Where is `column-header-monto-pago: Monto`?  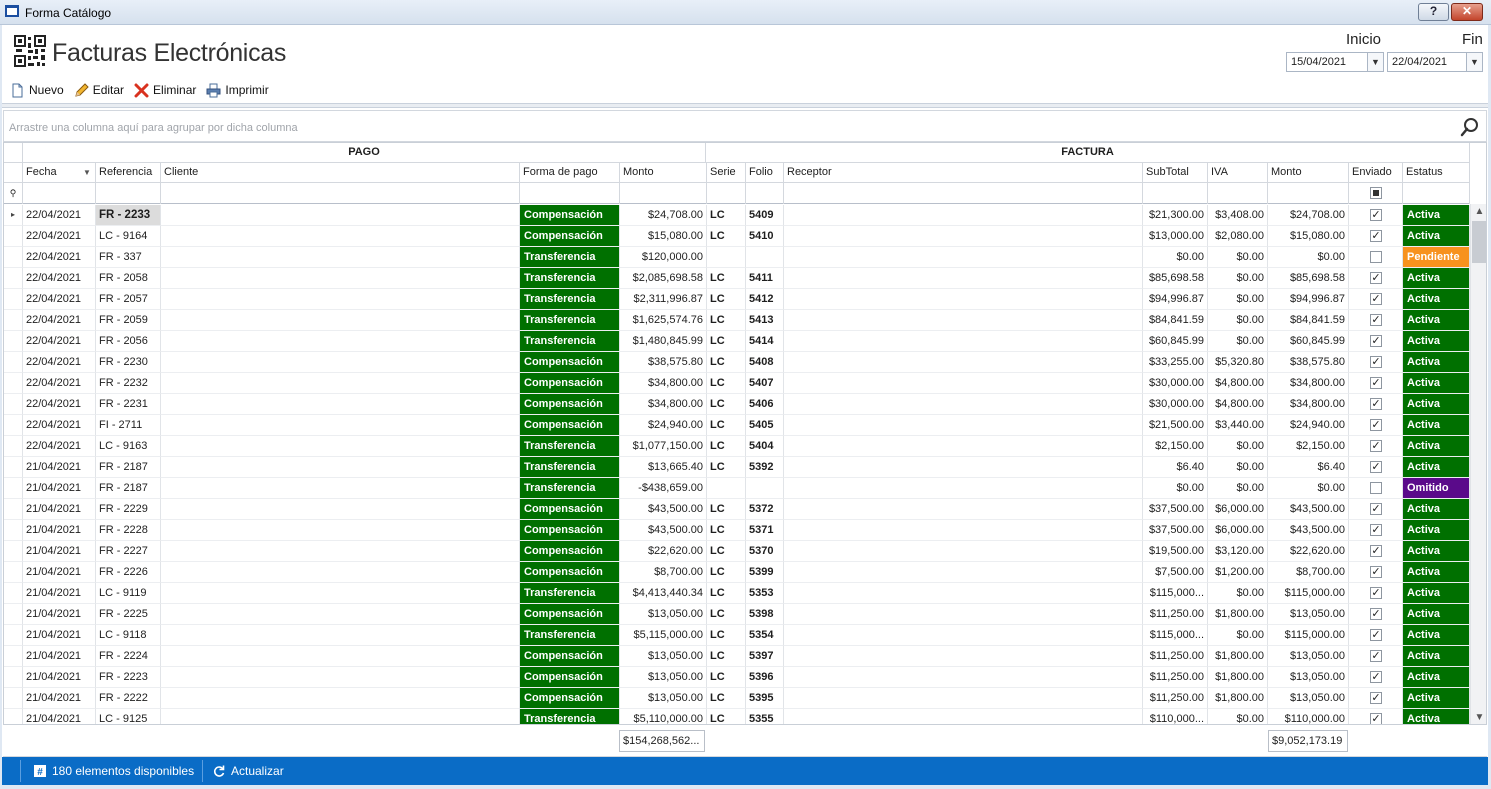
column-header-monto-pago: Monto is located at coordinates (663, 173).